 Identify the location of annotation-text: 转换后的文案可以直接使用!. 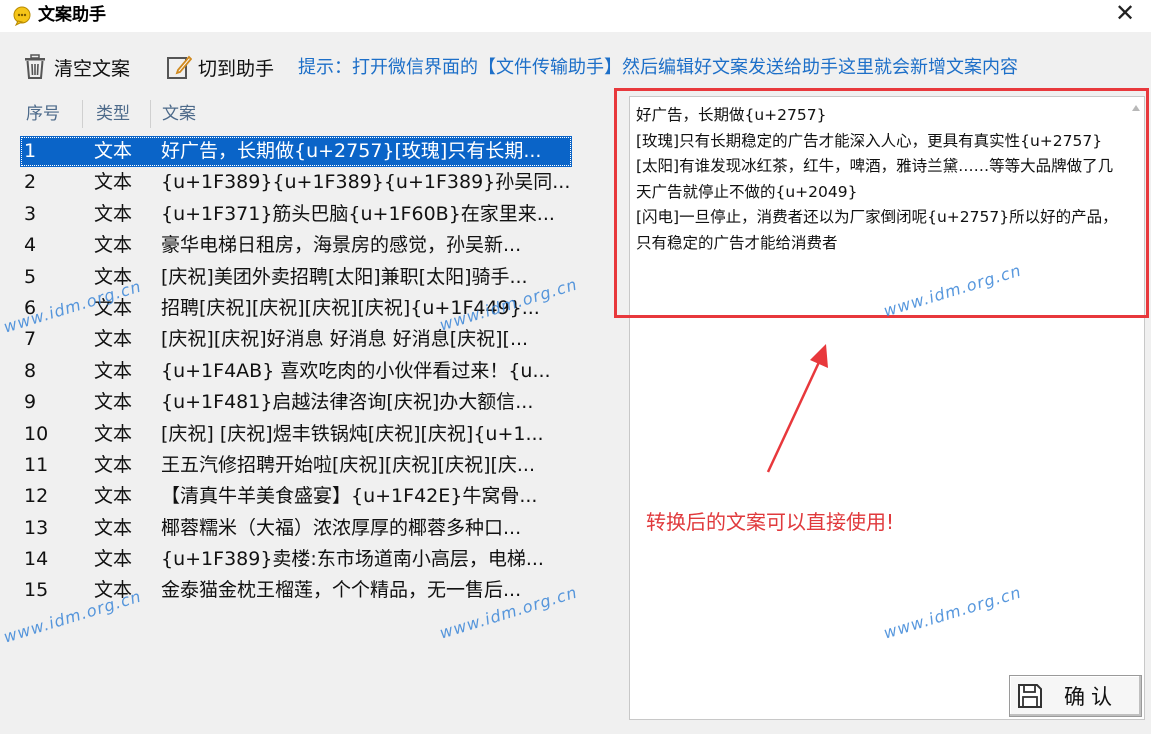
(770, 522).